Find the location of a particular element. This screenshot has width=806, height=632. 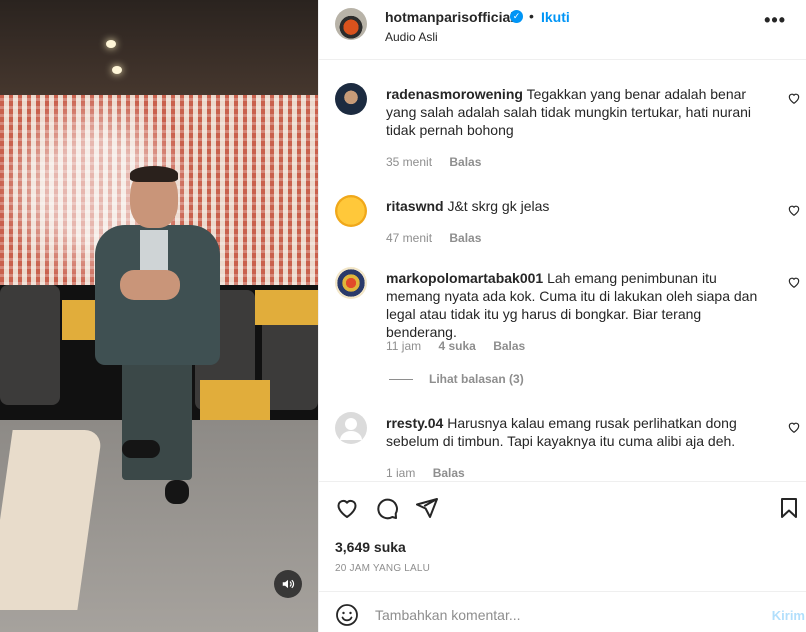

comment-meta: 35 menit Balas is located at coordinates (440, 162).